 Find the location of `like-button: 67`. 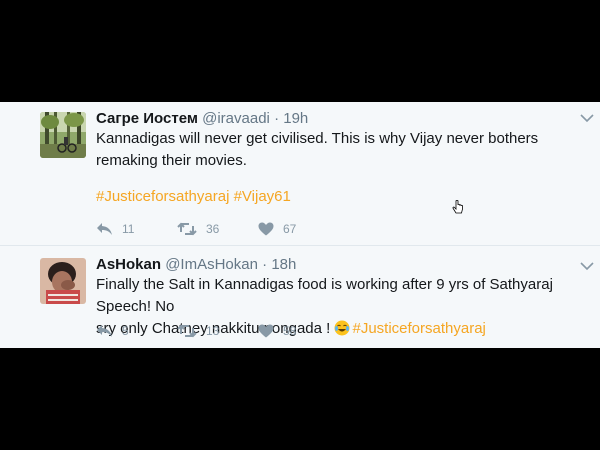

like-button: 67 is located at coordinates (277, 229).